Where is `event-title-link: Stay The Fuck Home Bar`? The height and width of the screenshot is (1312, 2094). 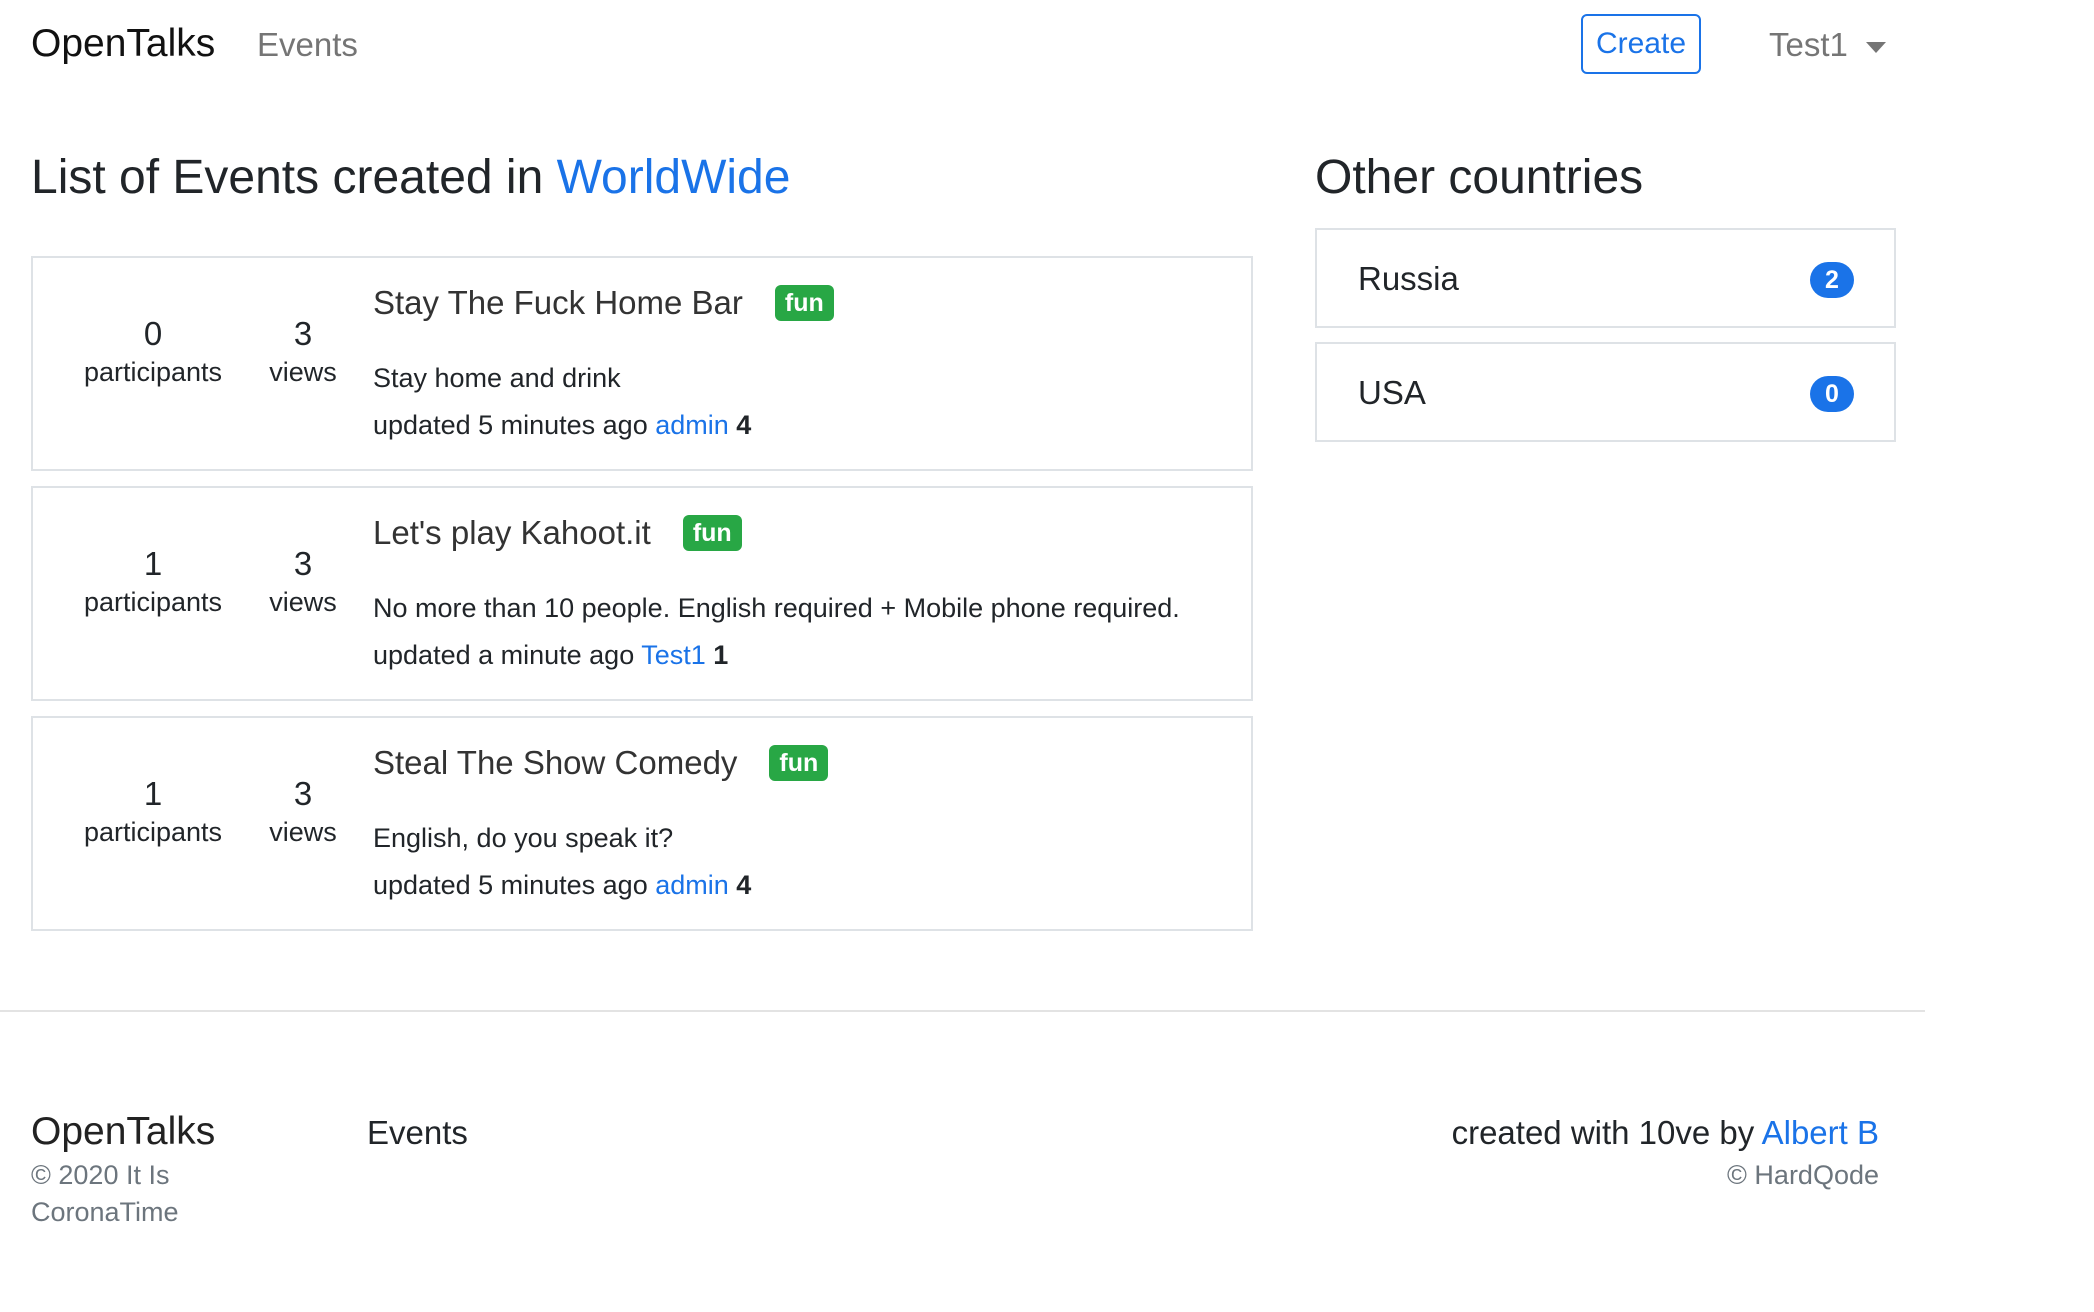 event-title-link: Stay The Fuck Home Bar is located at coordinates (558, 303).